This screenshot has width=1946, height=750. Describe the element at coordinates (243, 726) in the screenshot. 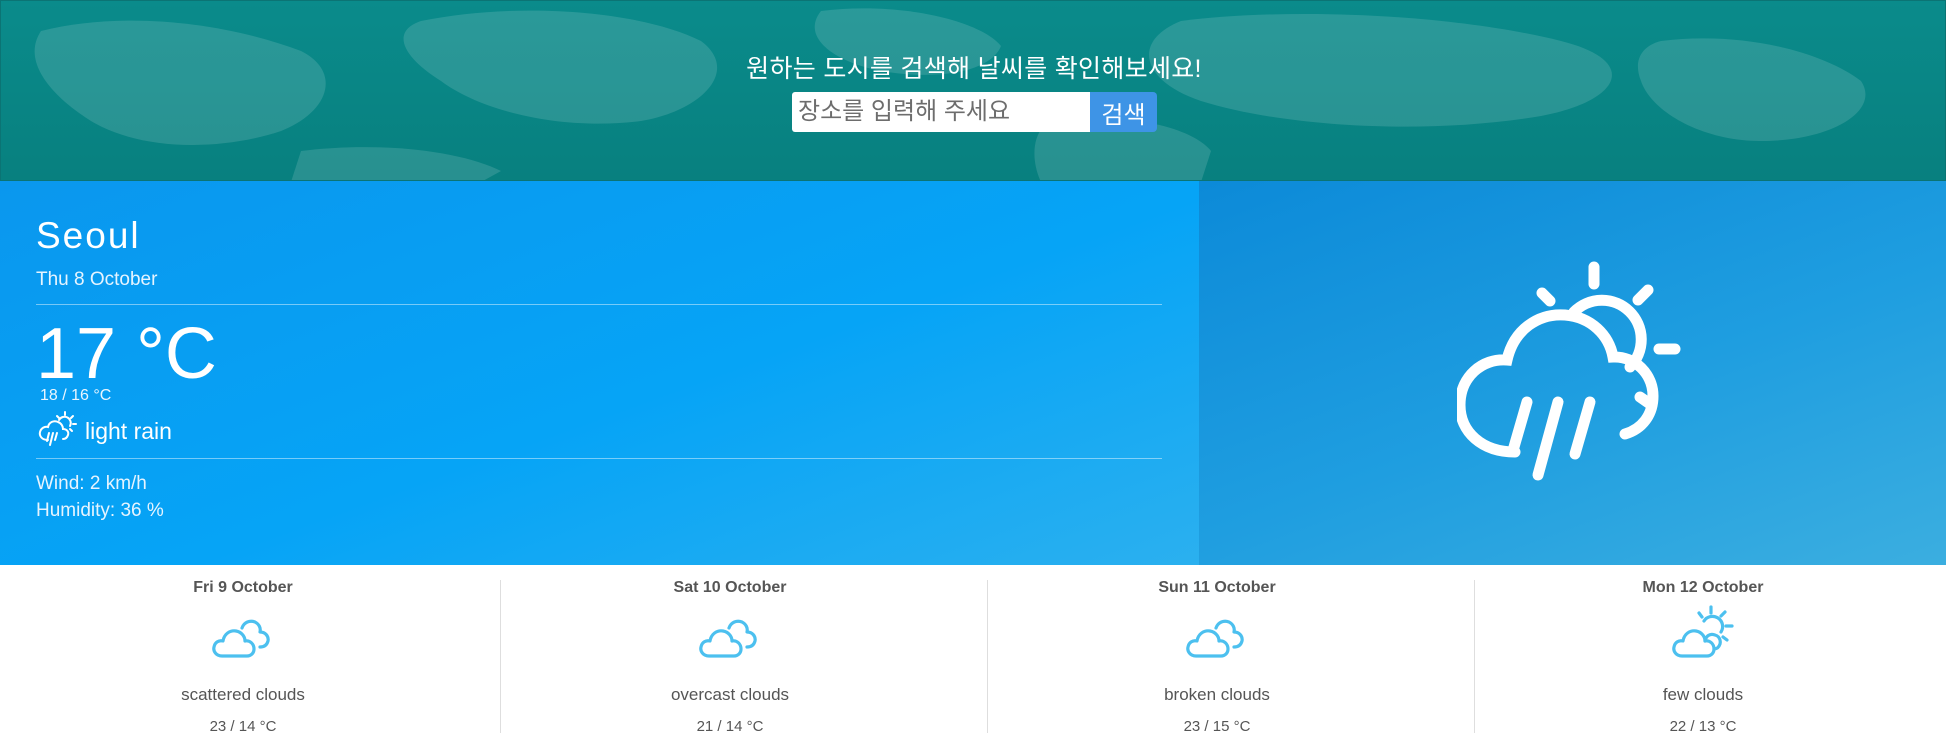

I see `forecast-temperature-range: 23 / 14 °C` at that location.